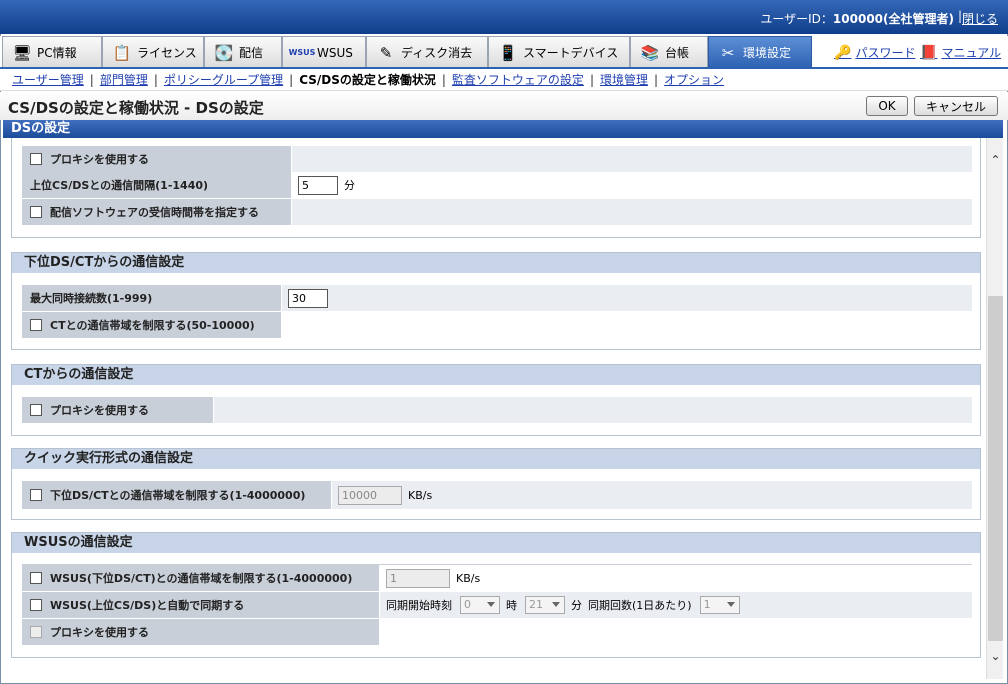 The width and height of the screenshot is (1008, 684). I want to click on wsus-bandwidth-input: 1, so click(418, 578).